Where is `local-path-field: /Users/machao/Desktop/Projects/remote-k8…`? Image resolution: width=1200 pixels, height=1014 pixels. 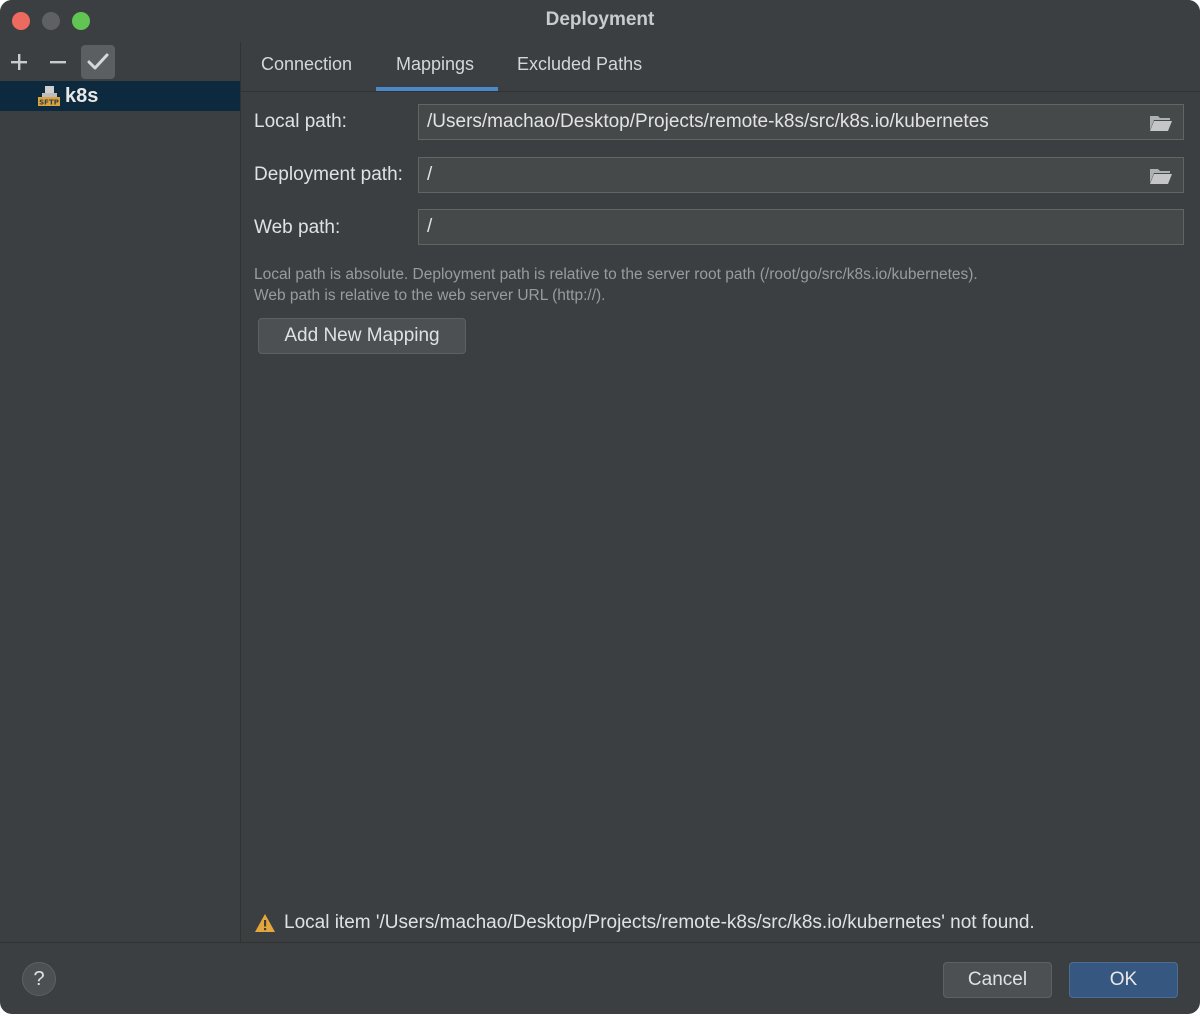 local-path-field: /Users/machao/Desktop/Projects/remote-k8… is located at coordinates (801, 122).